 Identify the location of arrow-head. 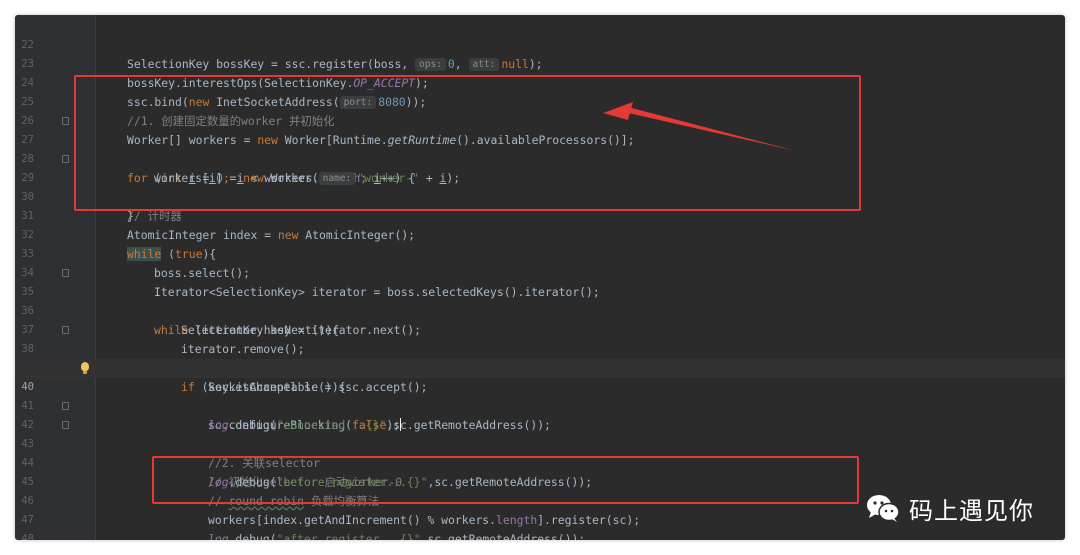
(618, 111).